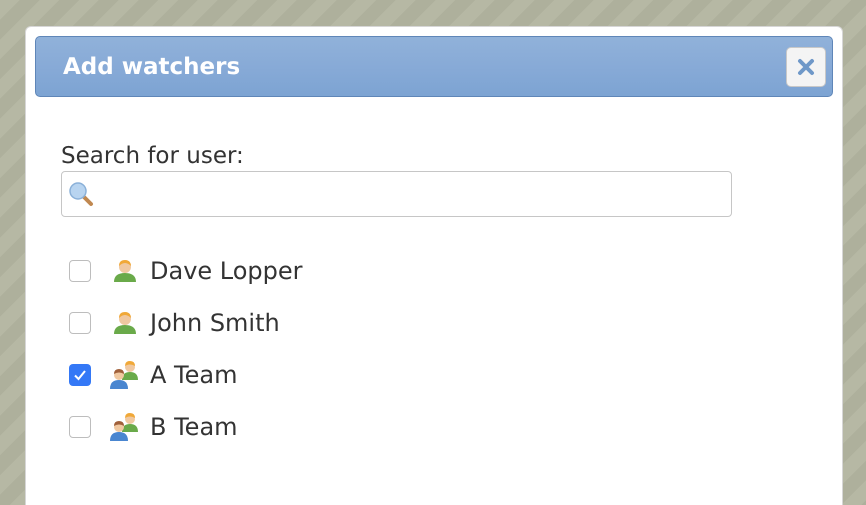 This screenshot has height=505, width=866. Describe the element at coordinates (215, 323) in the screenshot. I see `user-name: John Smith` at that location.